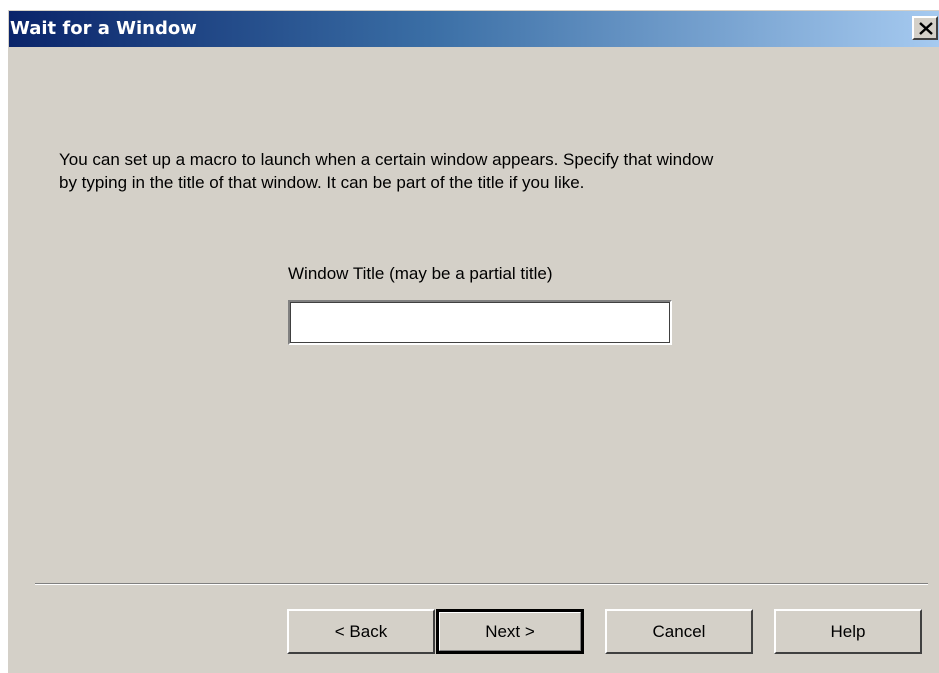  Describe the element at coordinates (361, 631) in the screenshot. I see `back-button: < Back` at that location.